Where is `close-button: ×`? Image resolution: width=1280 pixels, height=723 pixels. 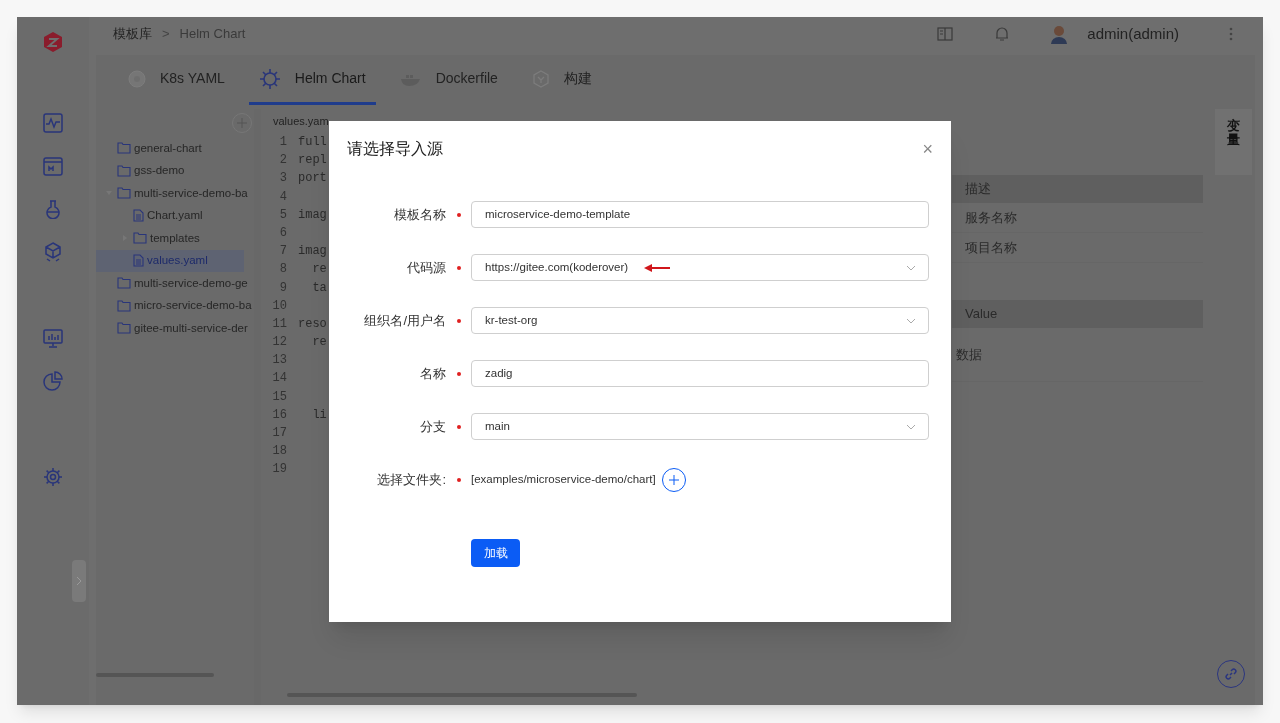 close-button: × is located at coordinates (927, 149).